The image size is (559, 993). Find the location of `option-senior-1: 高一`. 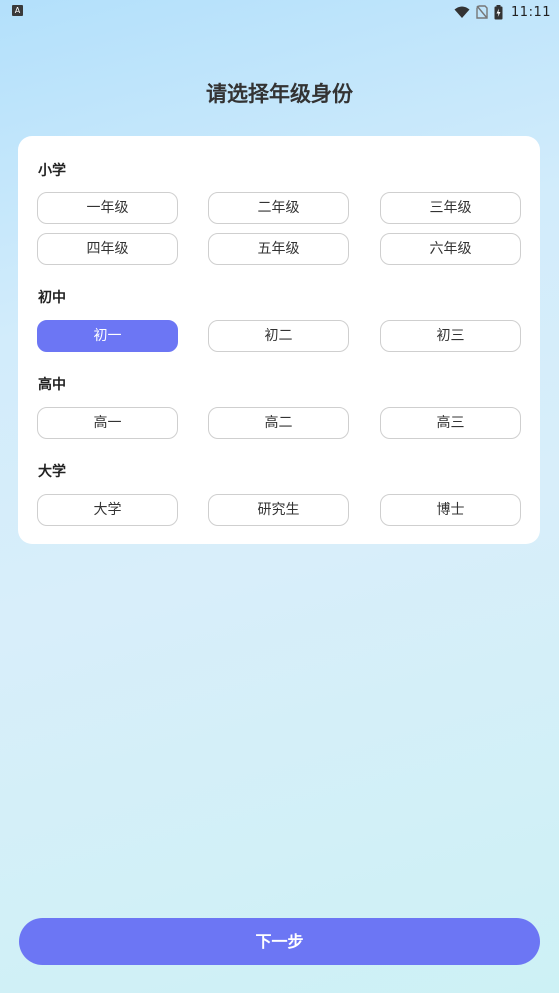

option-senior-1: 高一 is located at coordinates (107, 423).